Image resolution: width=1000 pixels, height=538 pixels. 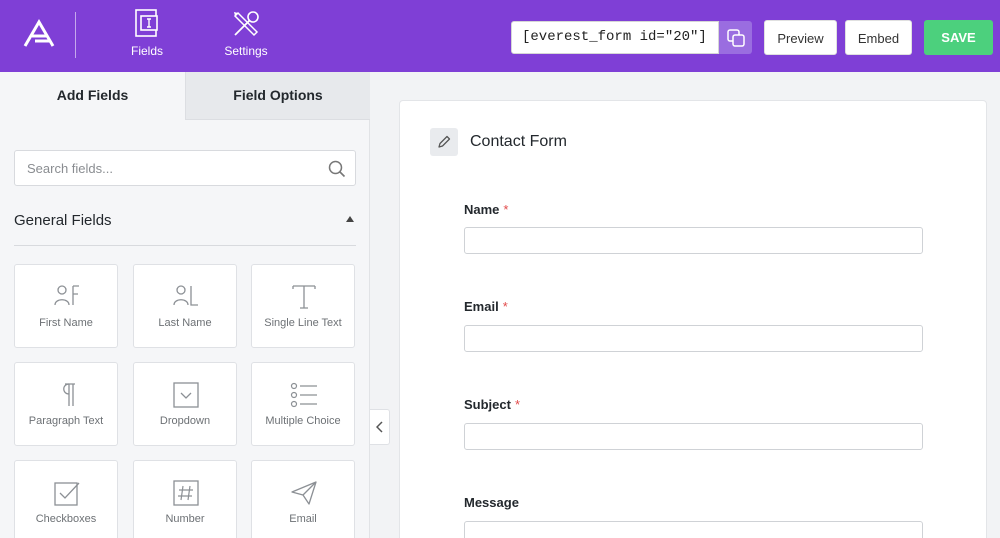 What do you see at coordinates (481, 306) in the screenshot?
I see `field-label-text: Email` at bounding box center [481, 306].